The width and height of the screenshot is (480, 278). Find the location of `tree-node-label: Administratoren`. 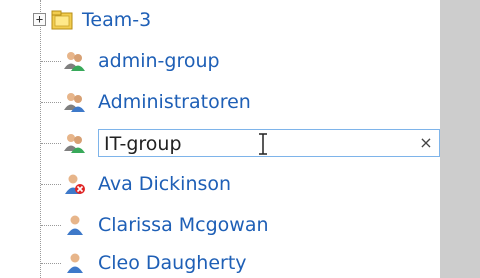

tree-node-label: Administratoren is located at coordinates (174, 102).